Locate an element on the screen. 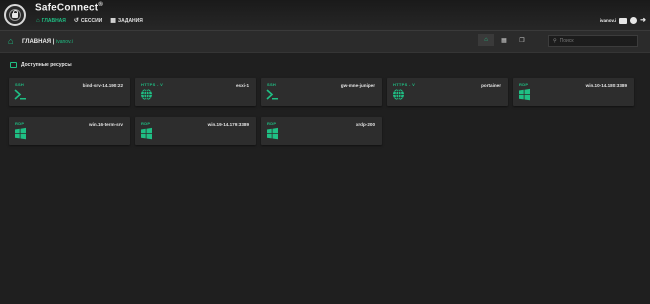 The image size is (650, 304). mail-icon is located at coordinates (623, 20).